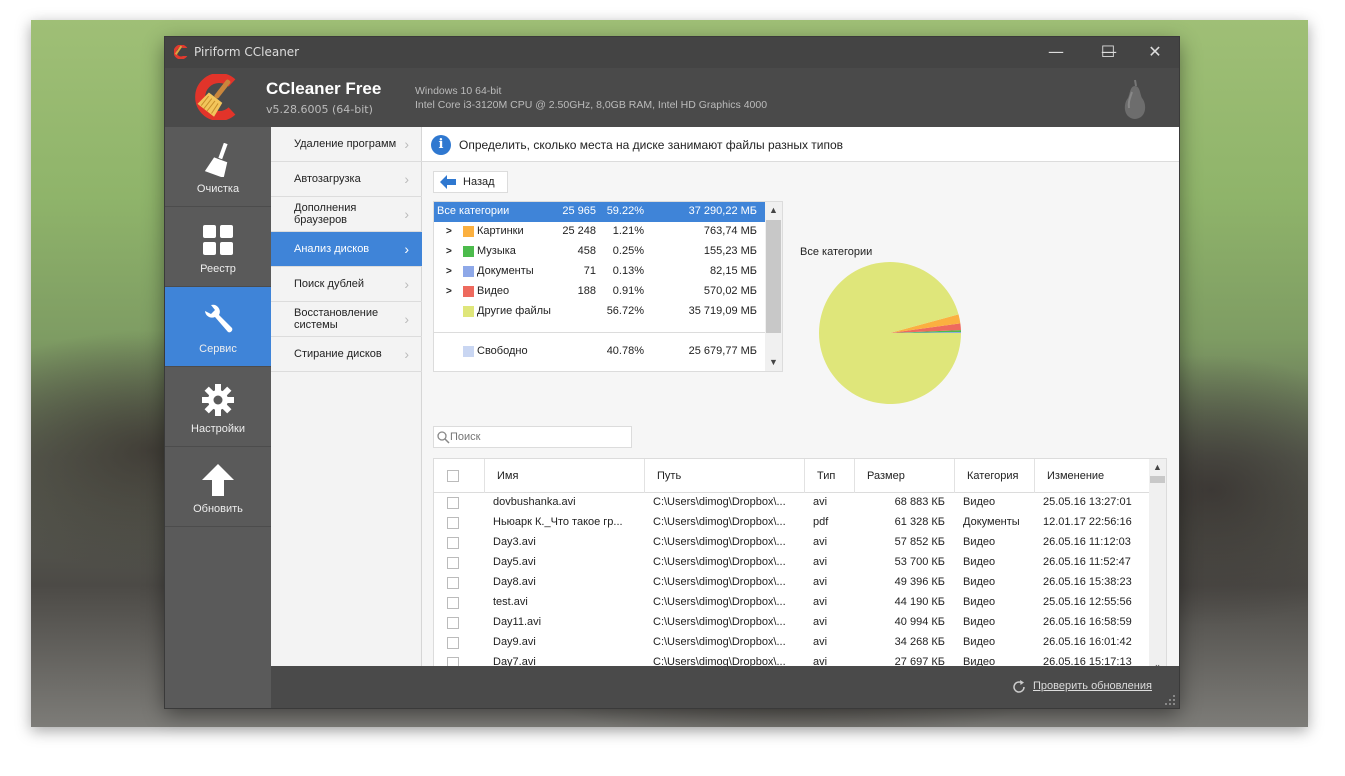 The width and height of the screenshot is (1345, 776). What do you see at coordinates (346, 214) in the screenshot?
I see `subnav-browser-plugins: Дополнения браузеров ›` at bounding box center [346, 214].